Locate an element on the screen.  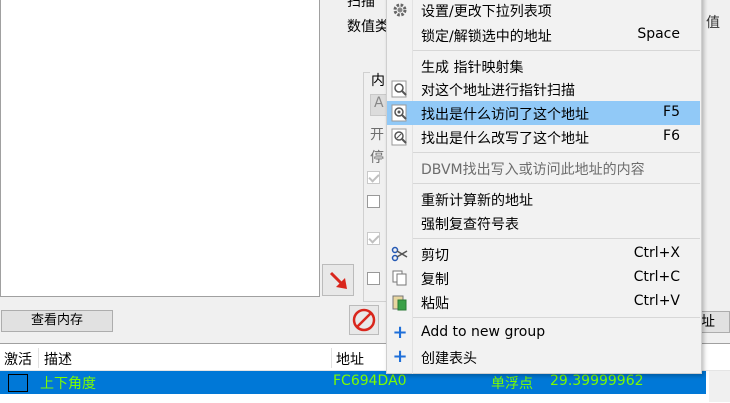
magnifier-eye-icon is located at coordinates (400, 113).